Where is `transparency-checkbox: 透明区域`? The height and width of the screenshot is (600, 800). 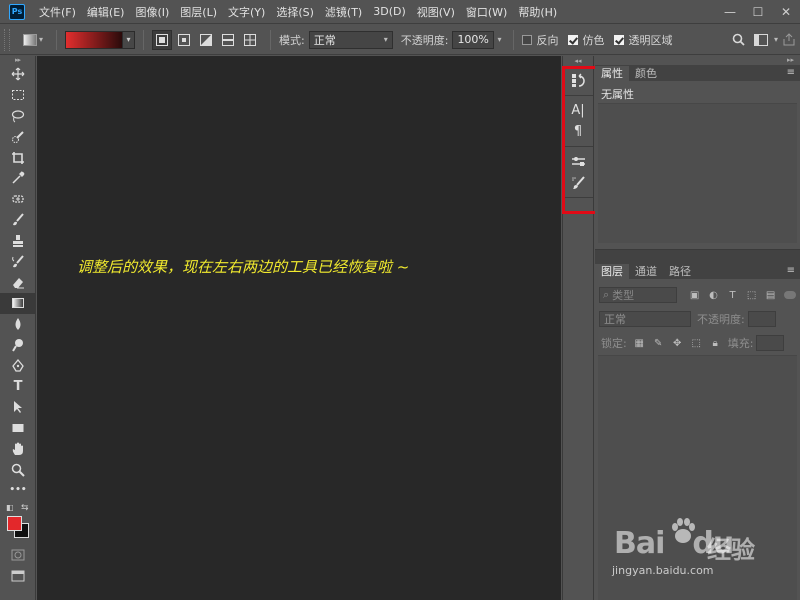
transparency-checkbox: 透明区域 is located at coordinates (643, 40).